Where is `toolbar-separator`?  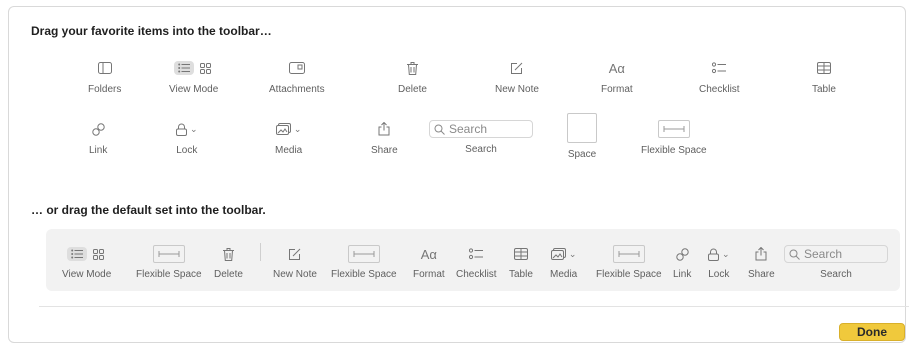
toolbar-separator is located at coordinates (260, 252).